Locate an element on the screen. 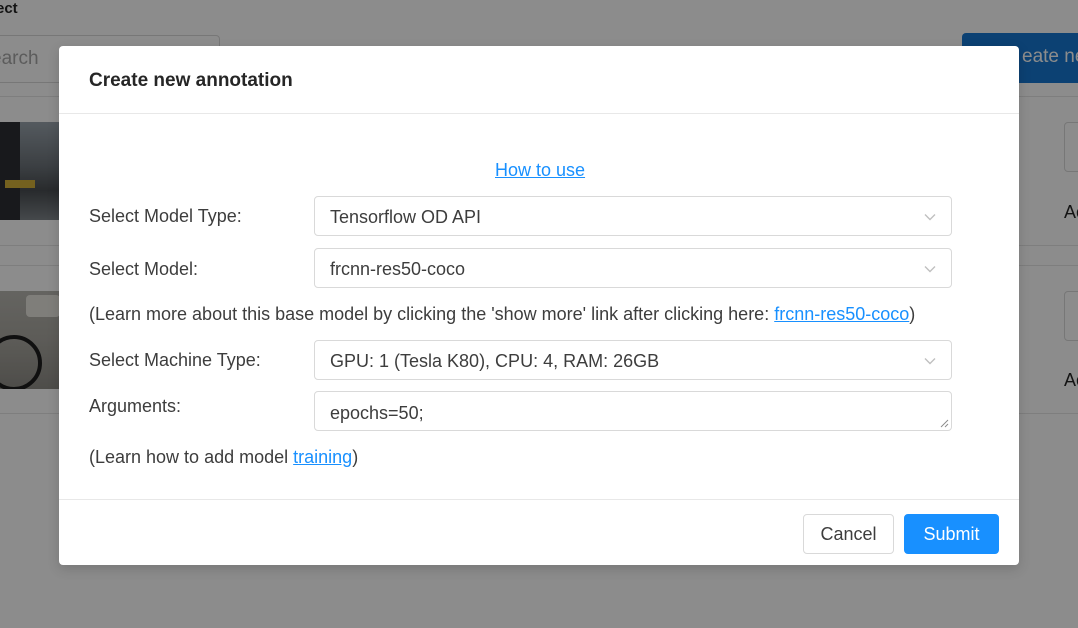 The image size is (1078, 628). model-value: frcnn-res50-coco is located at coordinates (398, 269).